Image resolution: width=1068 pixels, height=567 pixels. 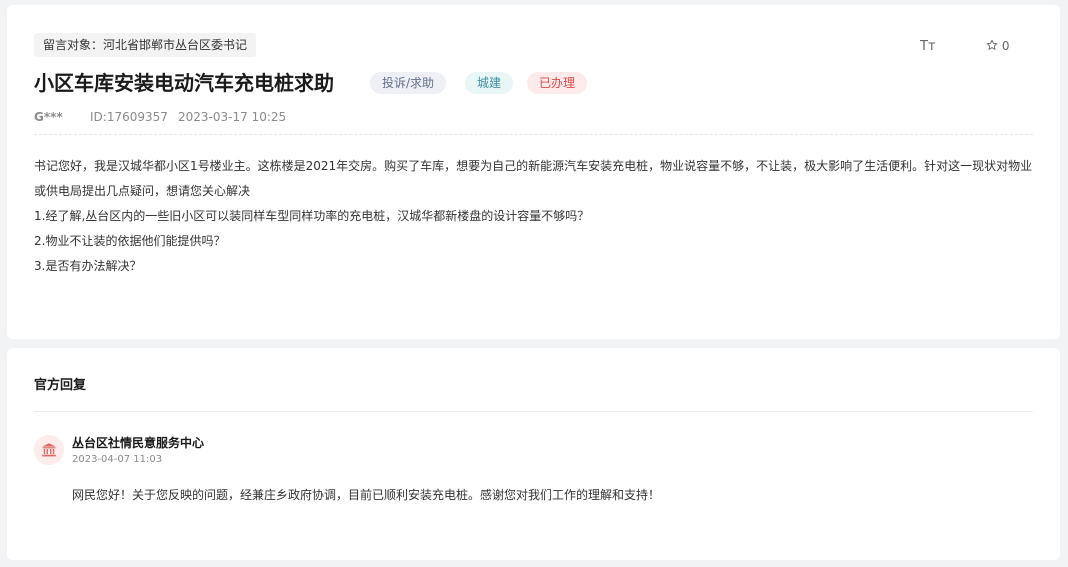 I want to click on font-size-icon: Tт, so click(x=928, y=46).